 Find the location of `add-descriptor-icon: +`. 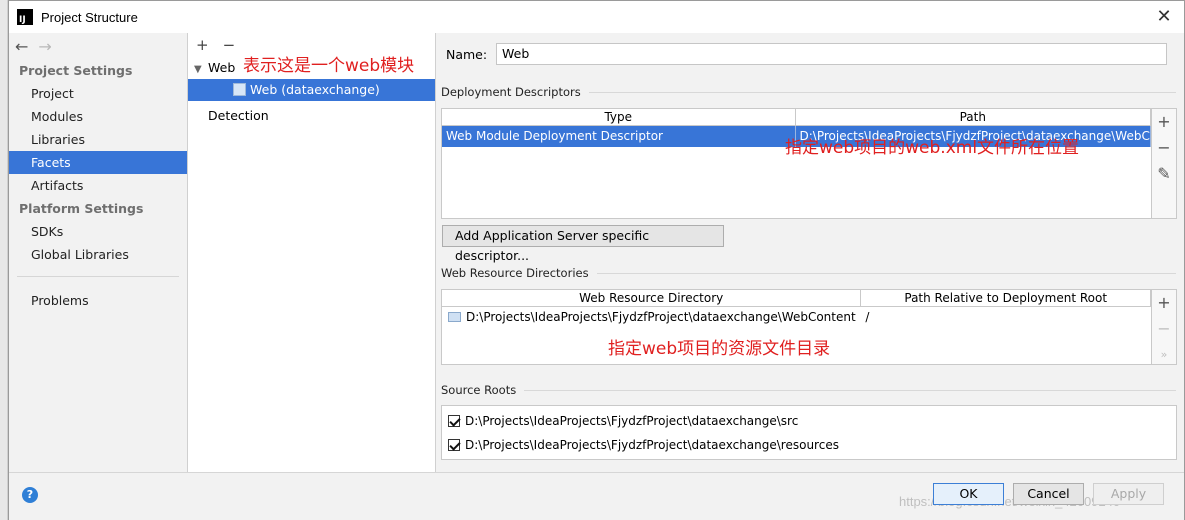

add-descriptor-icon: + is located at coordinates (1164, 122).